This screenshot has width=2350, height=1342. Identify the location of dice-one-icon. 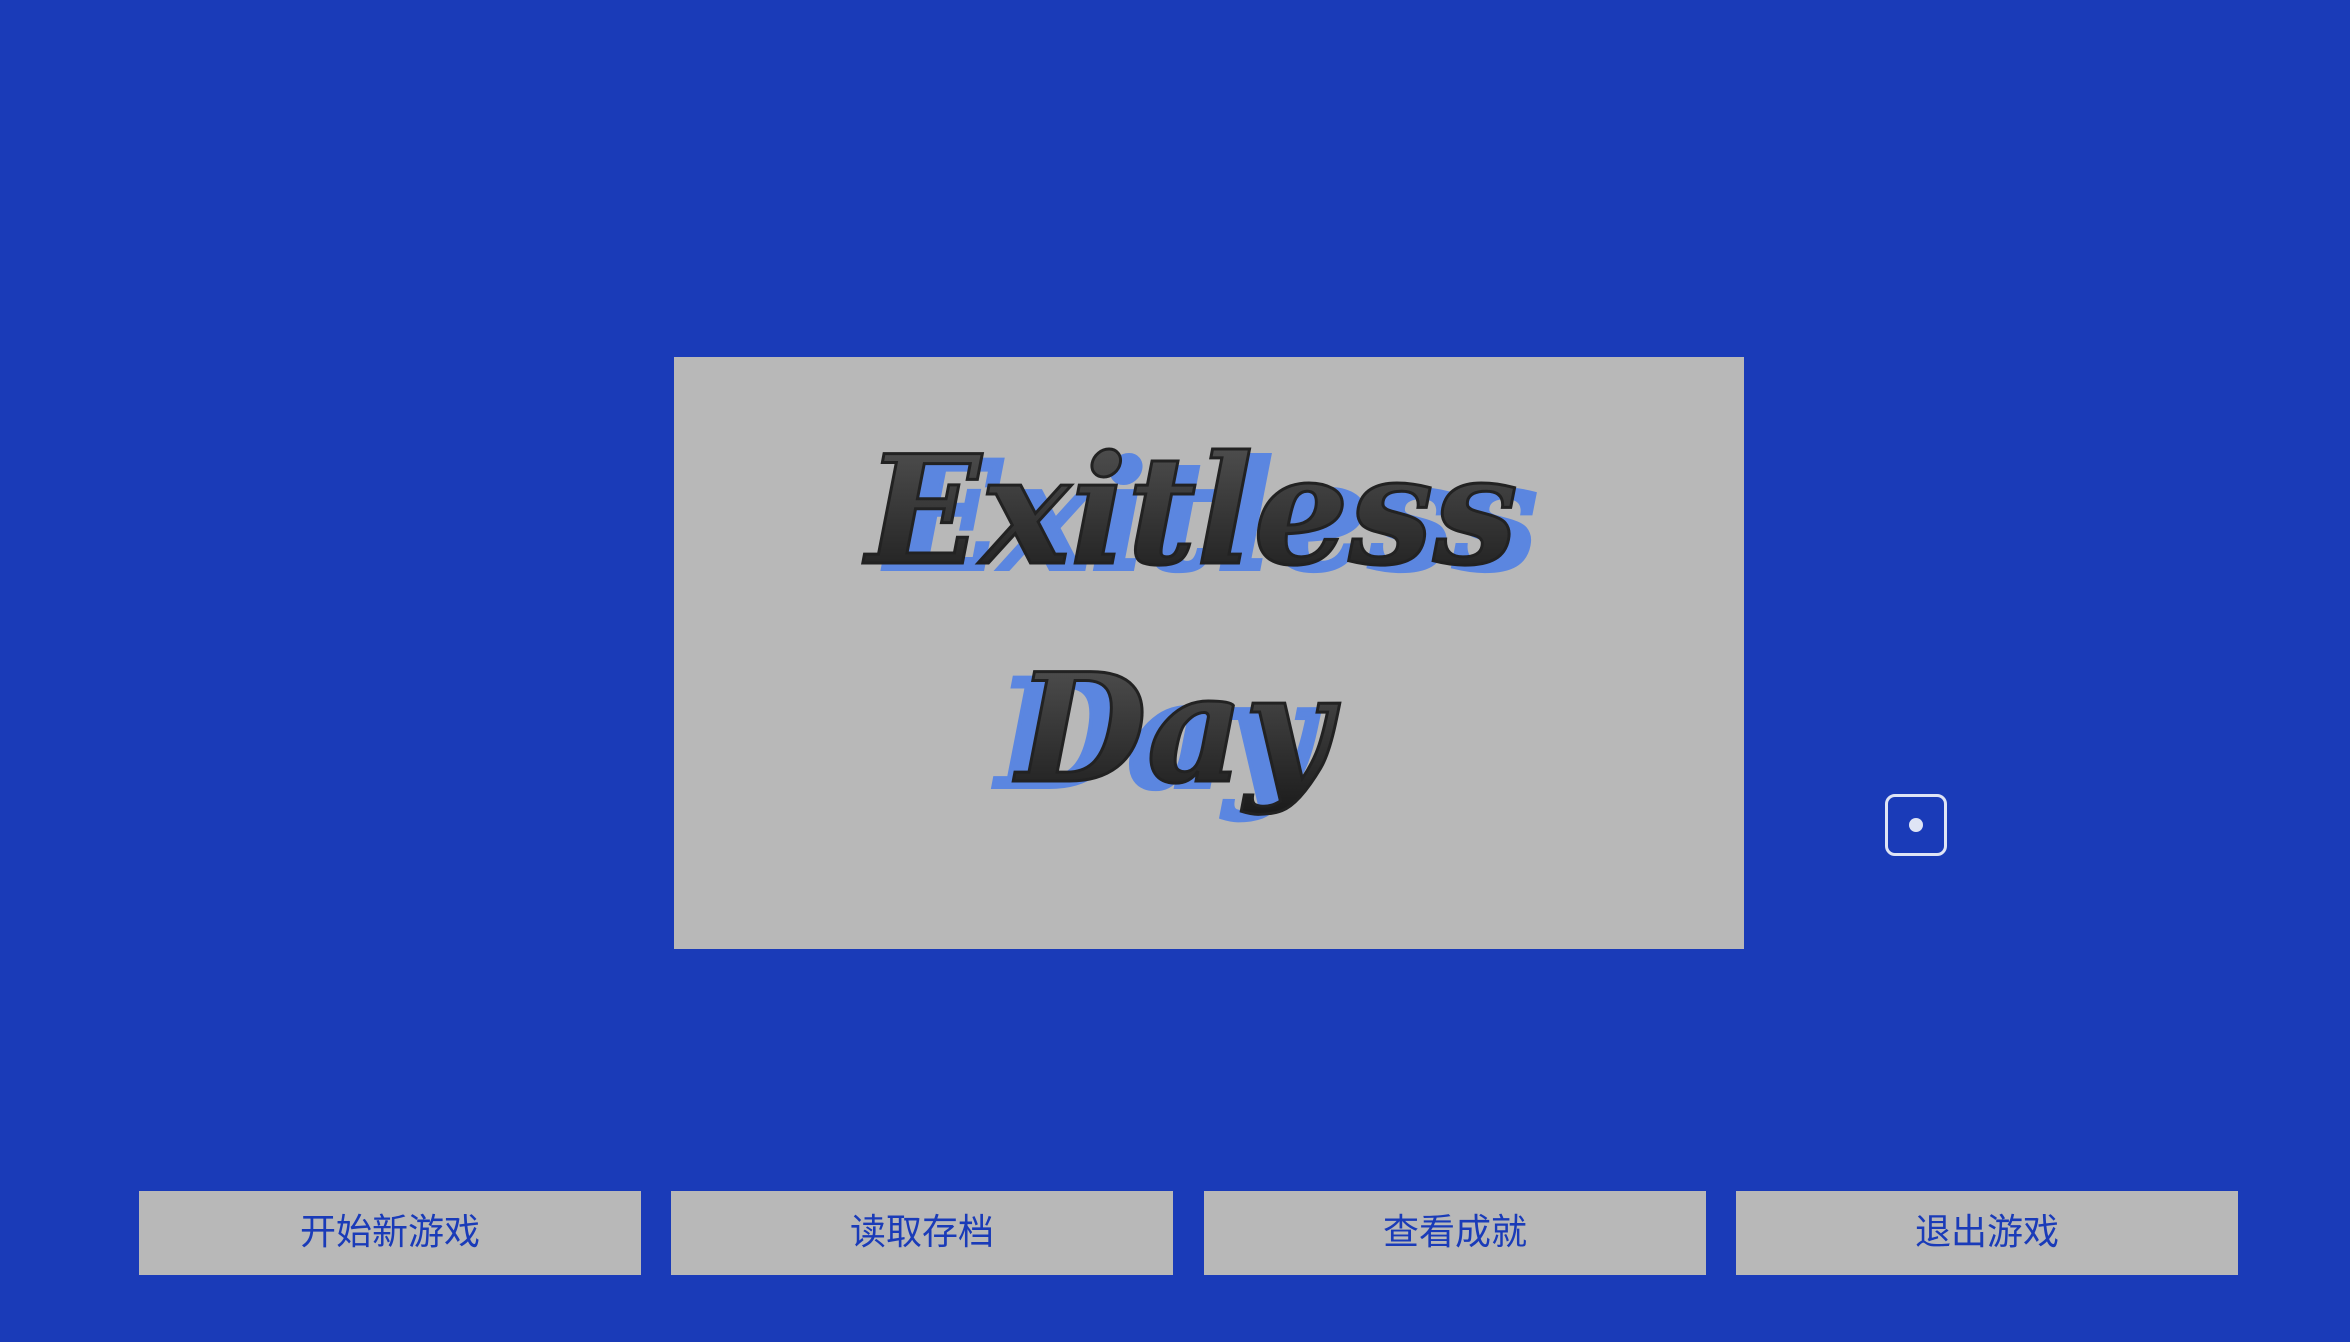
(1916, 825).